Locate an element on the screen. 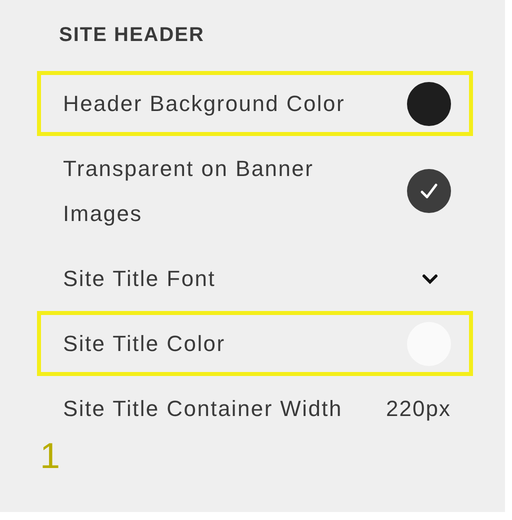 This screenshot has width=512, height=520. setting-label: Transparent on Banner Images is located at coordinates (189, 191).